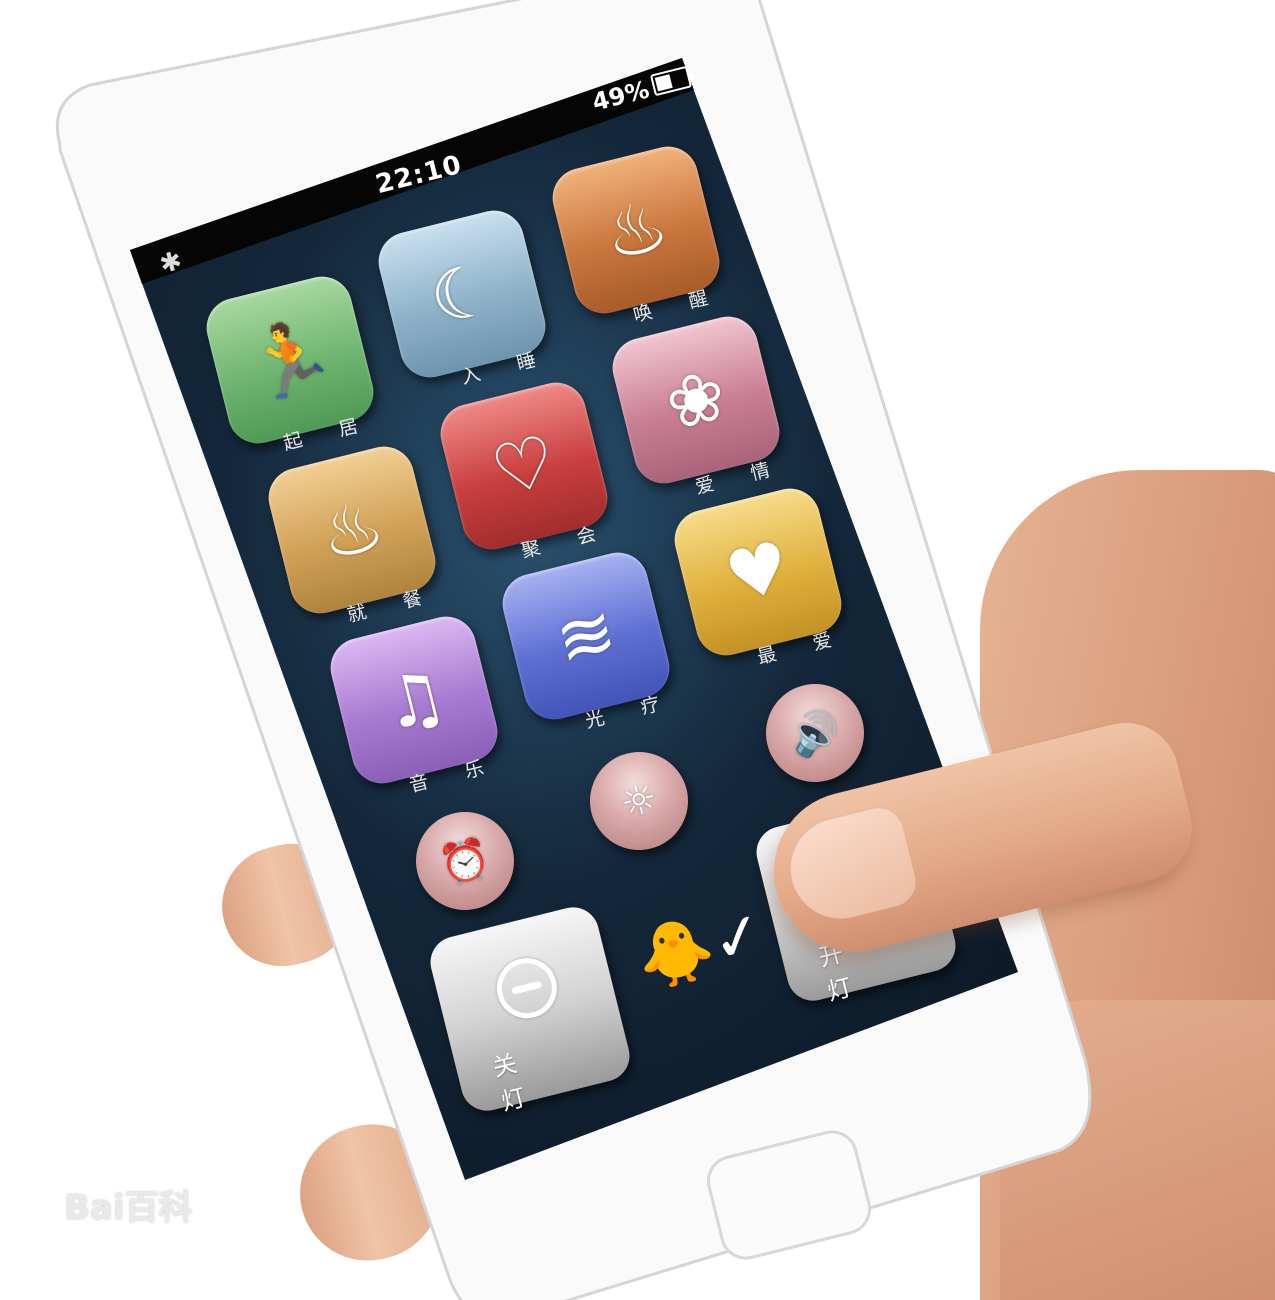  Describe the element at coordinates (414, 700) in the screenshot. I see `music-icon: ♫` at that location.